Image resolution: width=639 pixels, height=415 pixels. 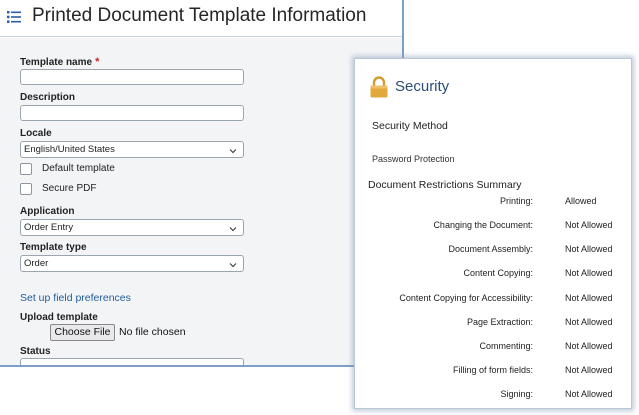 I want to click on field-preferences-link: Set up field preferences, so click(x=75, y=298).